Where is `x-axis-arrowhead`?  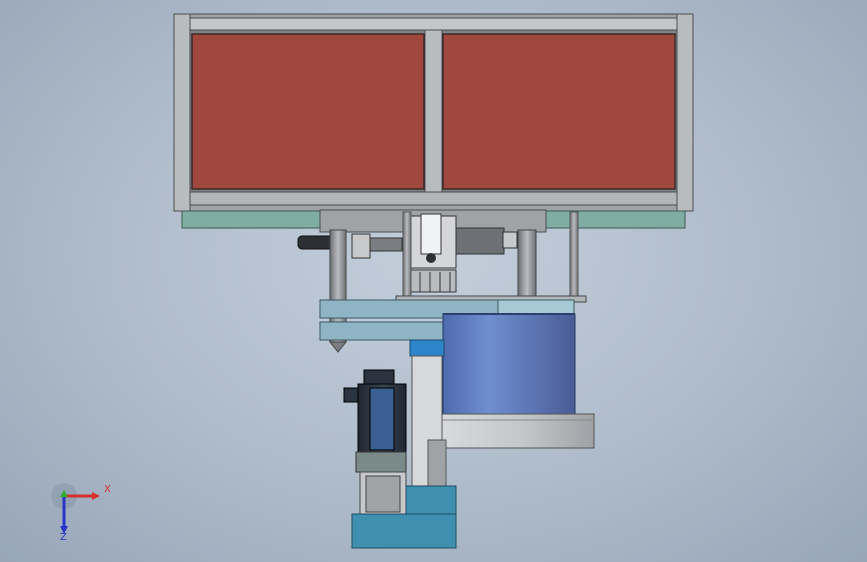
x-axis-arrowhead is located at coordinates (96, 496).